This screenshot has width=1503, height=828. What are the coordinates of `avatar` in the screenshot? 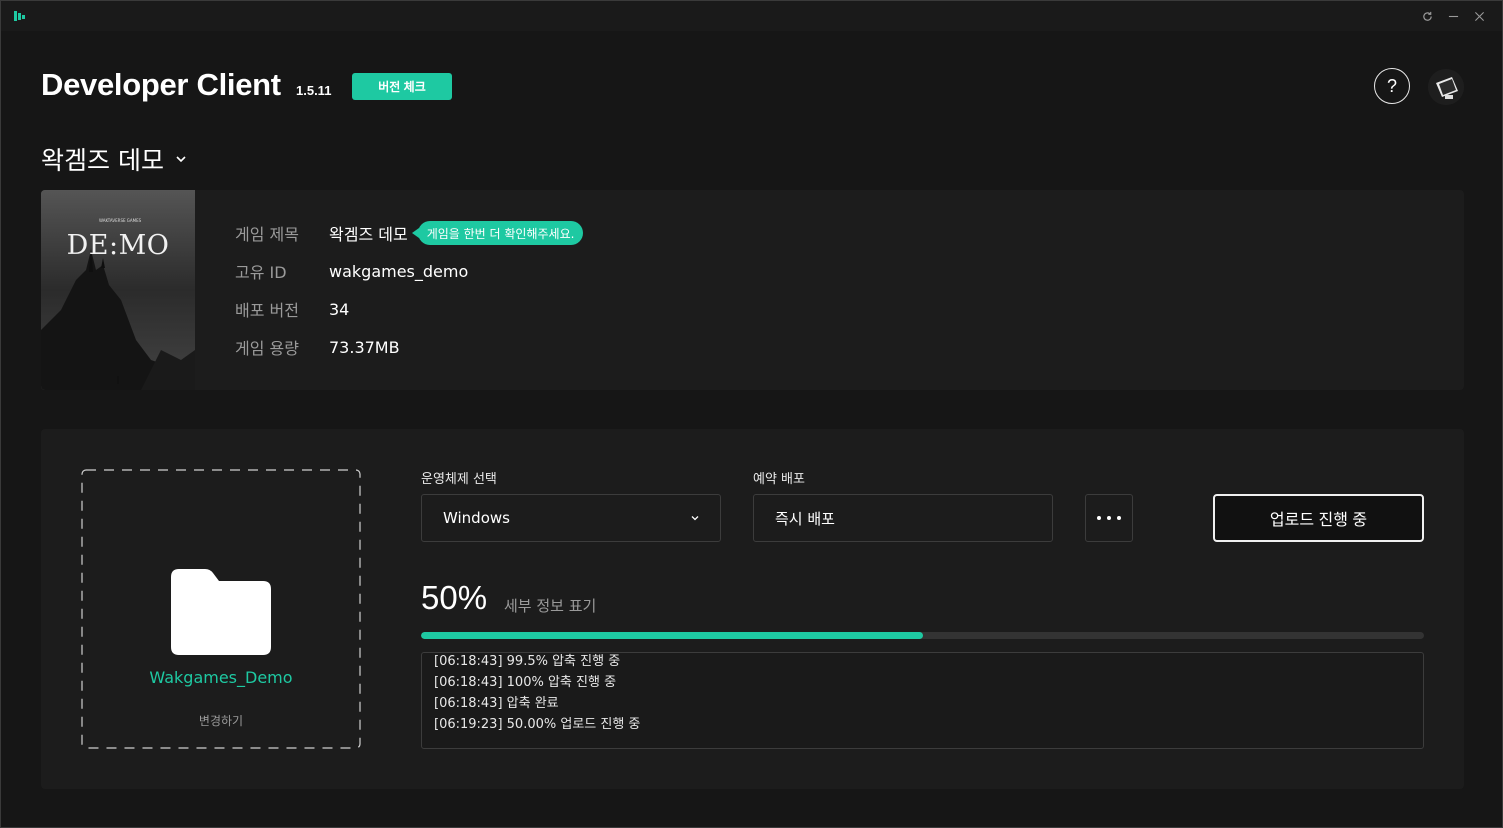 It's located at (1446, 87).